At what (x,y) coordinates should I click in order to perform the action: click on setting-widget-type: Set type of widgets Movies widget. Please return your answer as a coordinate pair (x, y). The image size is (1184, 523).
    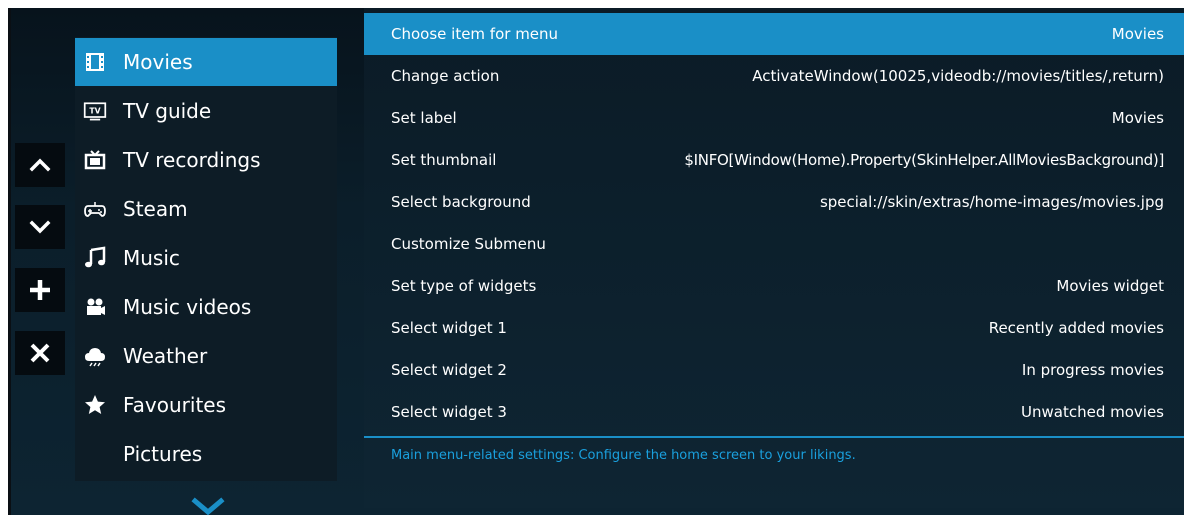
    Looking at the image, I should click on (774, 286).